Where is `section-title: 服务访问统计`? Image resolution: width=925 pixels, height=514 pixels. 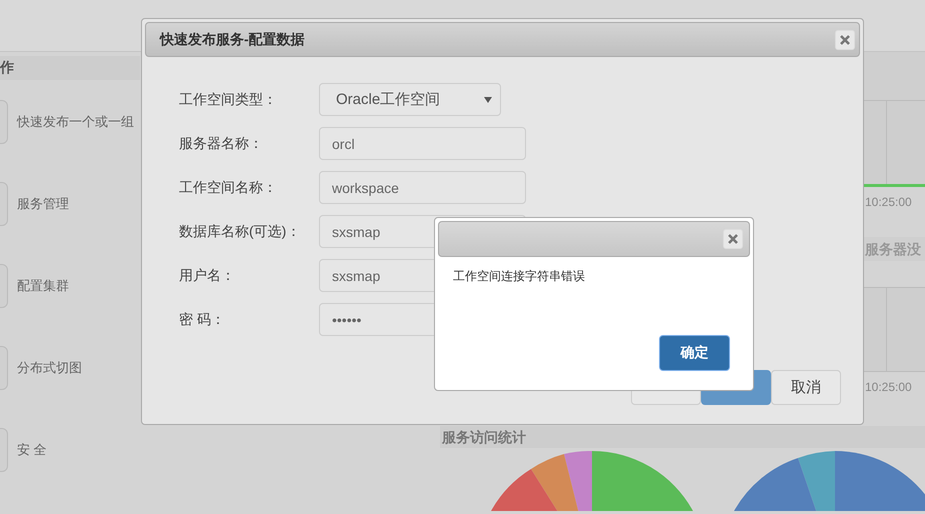 section-title: 服务访问统计 is located at coordinates (484, 437).